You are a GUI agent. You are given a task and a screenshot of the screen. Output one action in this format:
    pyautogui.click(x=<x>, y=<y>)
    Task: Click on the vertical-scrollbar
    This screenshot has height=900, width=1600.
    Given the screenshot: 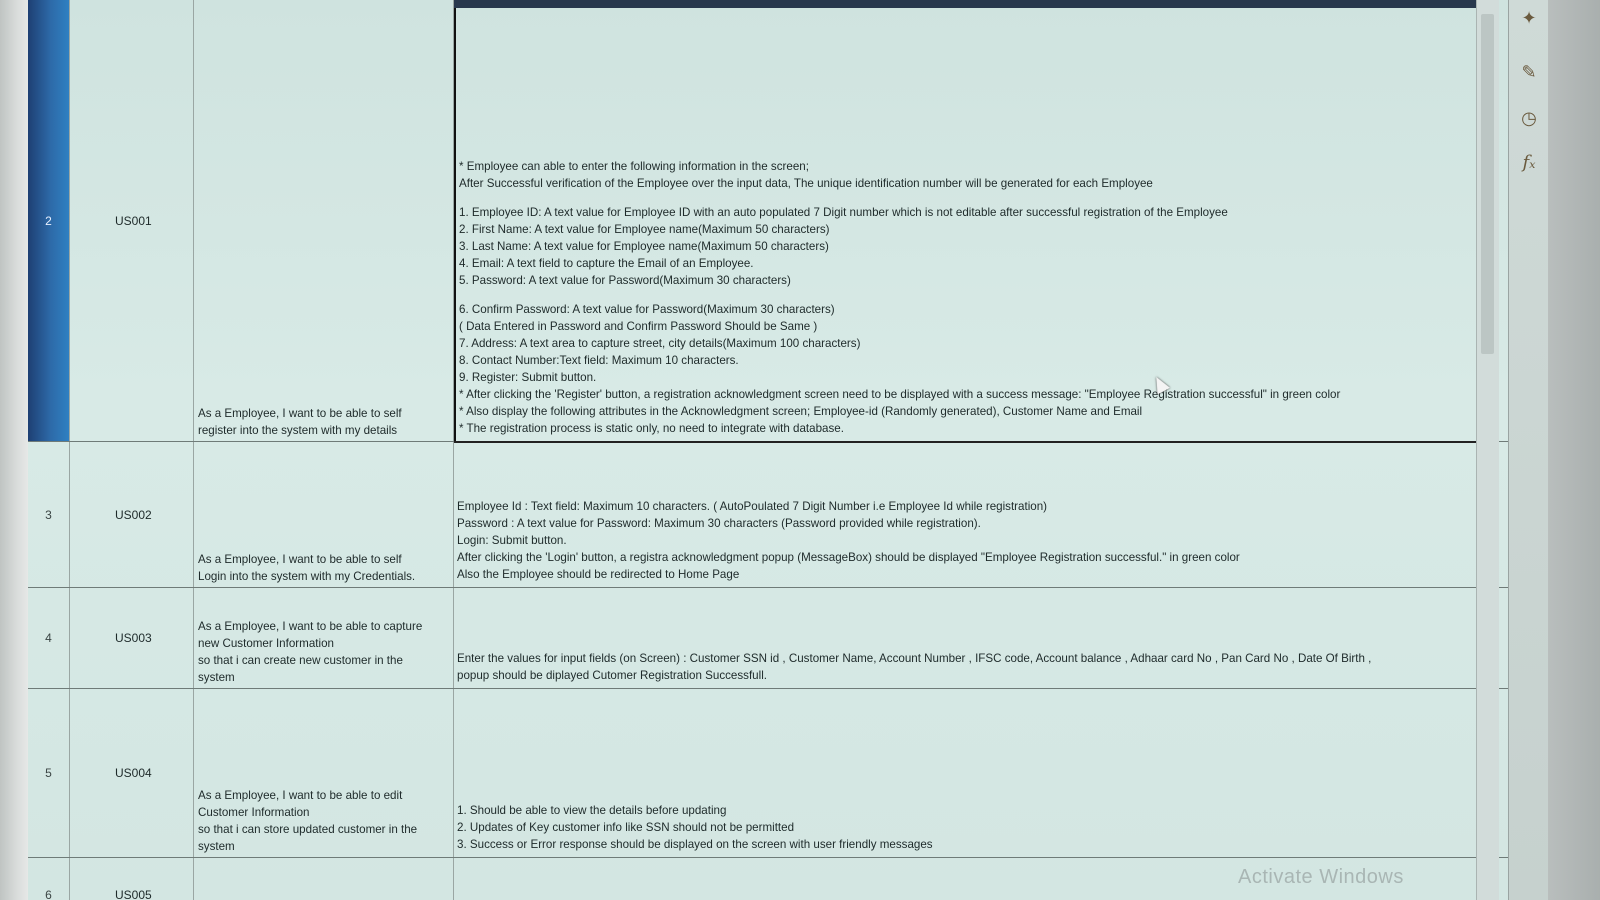 What is the action you would take?
    pyautogui.click(x=1487, y=450)
    